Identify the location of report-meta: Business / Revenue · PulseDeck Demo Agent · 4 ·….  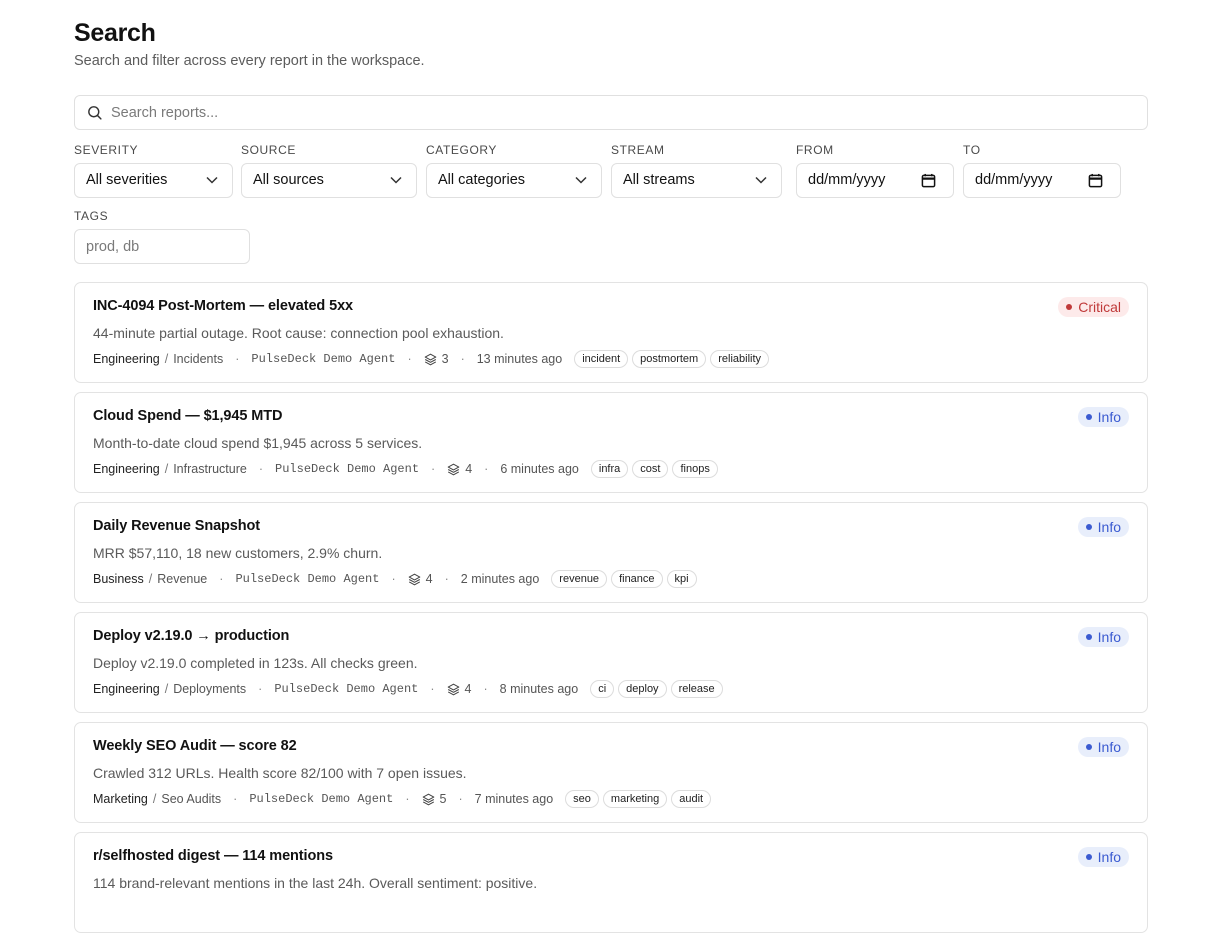
(395, 579).